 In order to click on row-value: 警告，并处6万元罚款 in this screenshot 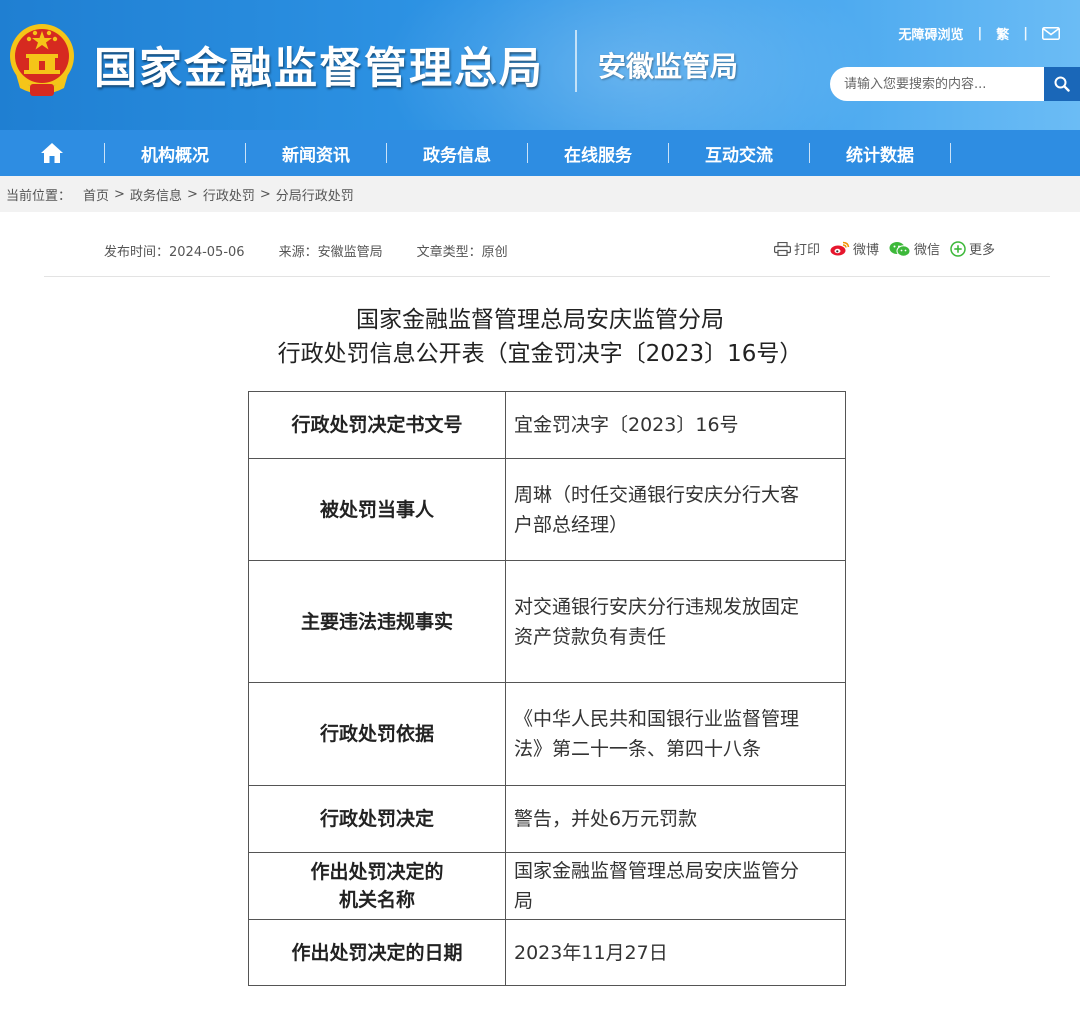, I will do `click(675, 819)`.